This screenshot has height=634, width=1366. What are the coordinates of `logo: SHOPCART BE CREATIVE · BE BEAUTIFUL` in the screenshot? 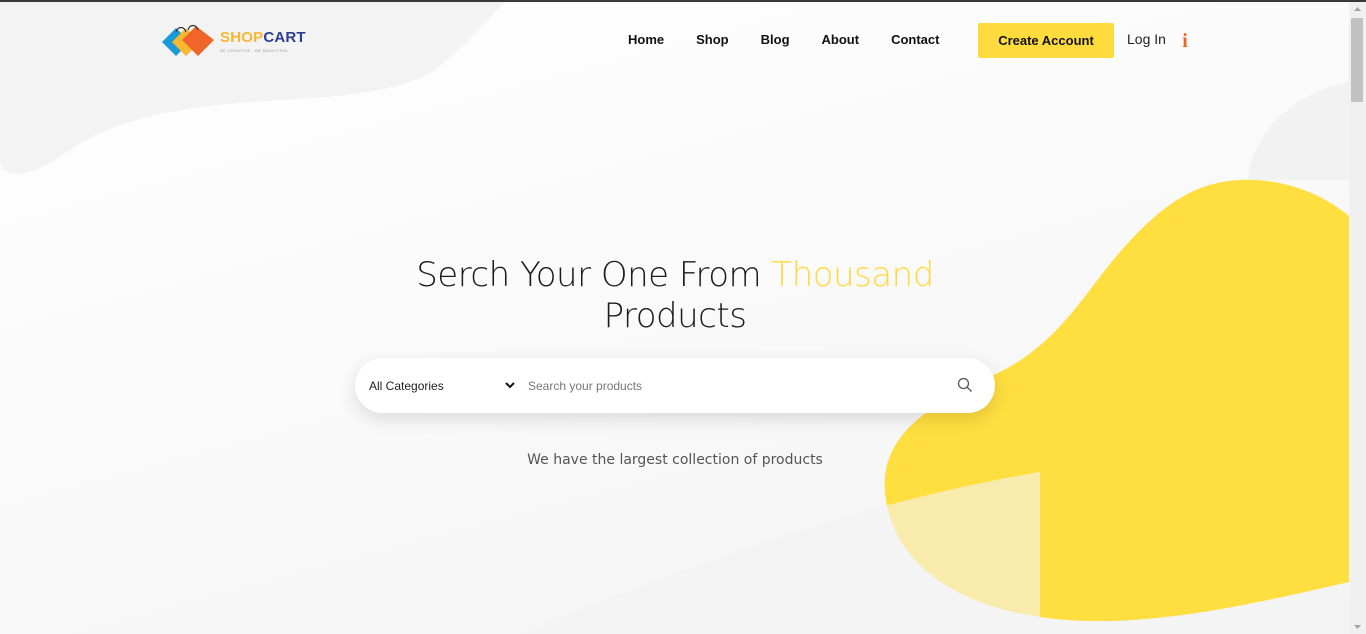 It's located at (245, 41).